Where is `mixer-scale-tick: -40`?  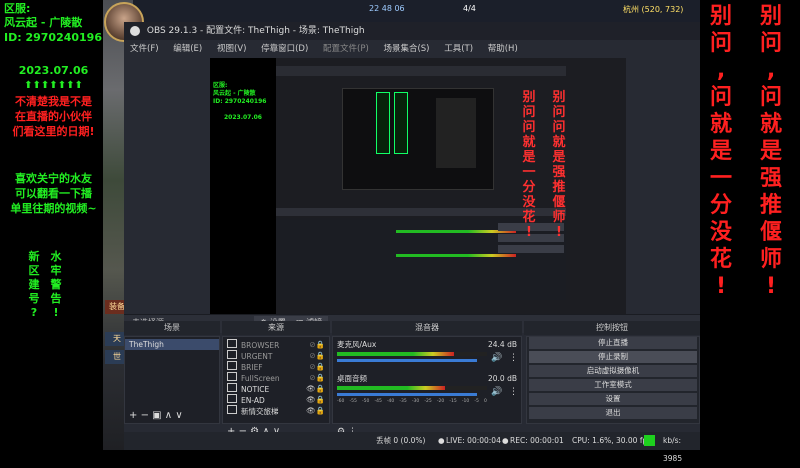
mixer-scale-tick: -40 is located at coordinates (390, 401).